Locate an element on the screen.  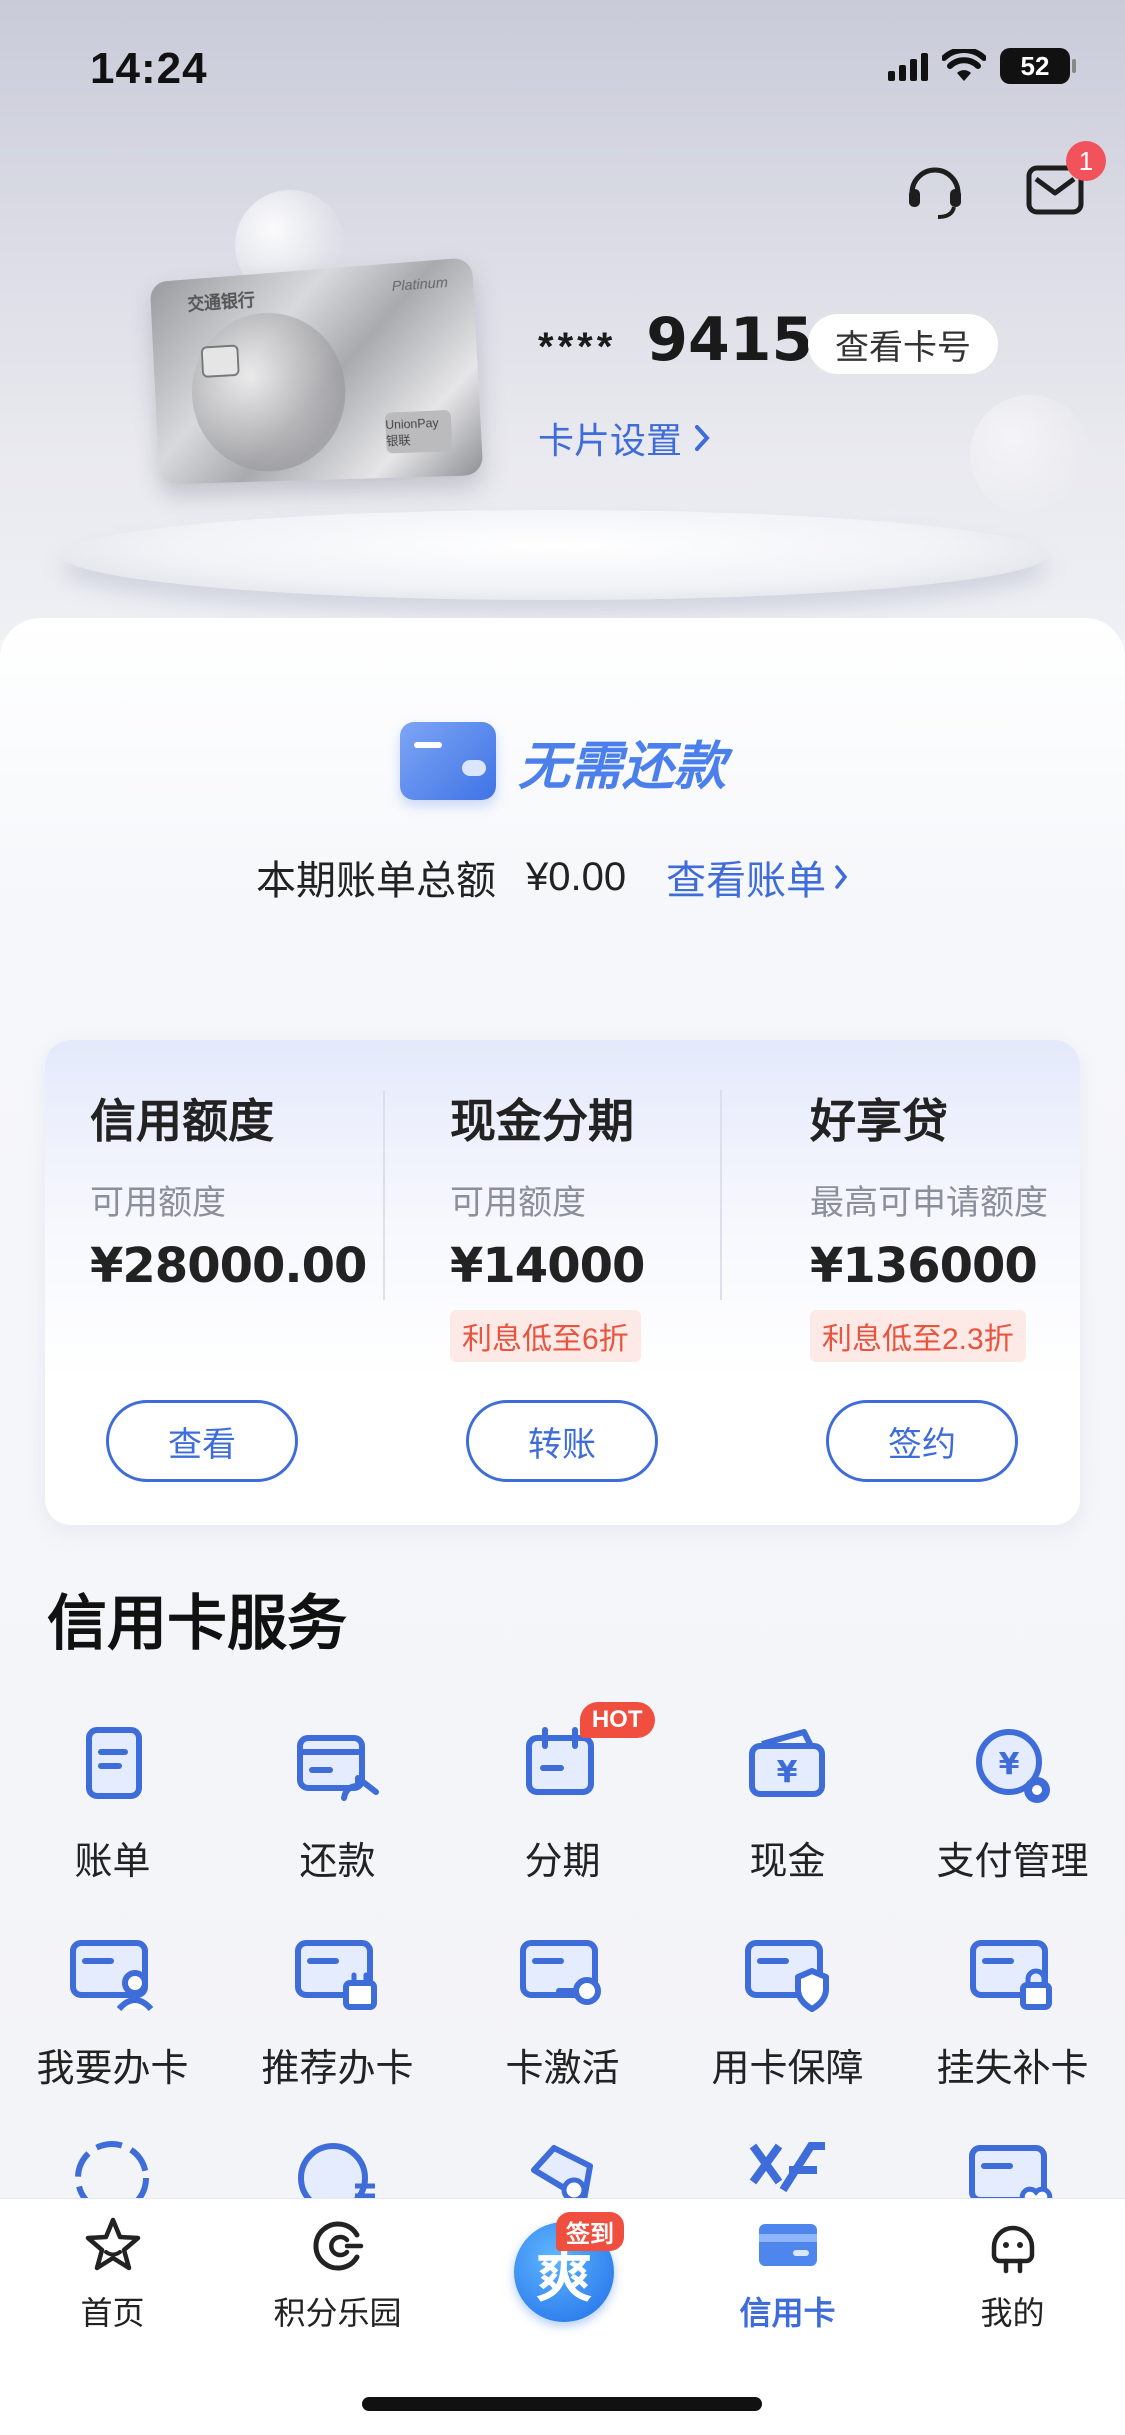
status-icons: 52 is located at coordinates (982, 66).